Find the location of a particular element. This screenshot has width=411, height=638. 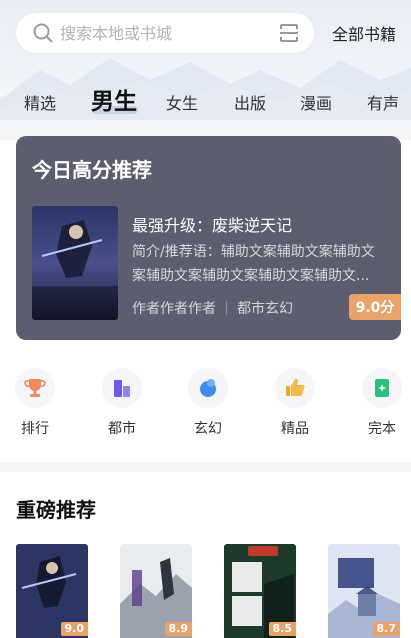

book-cover-art is located at coordinates (75, 263).